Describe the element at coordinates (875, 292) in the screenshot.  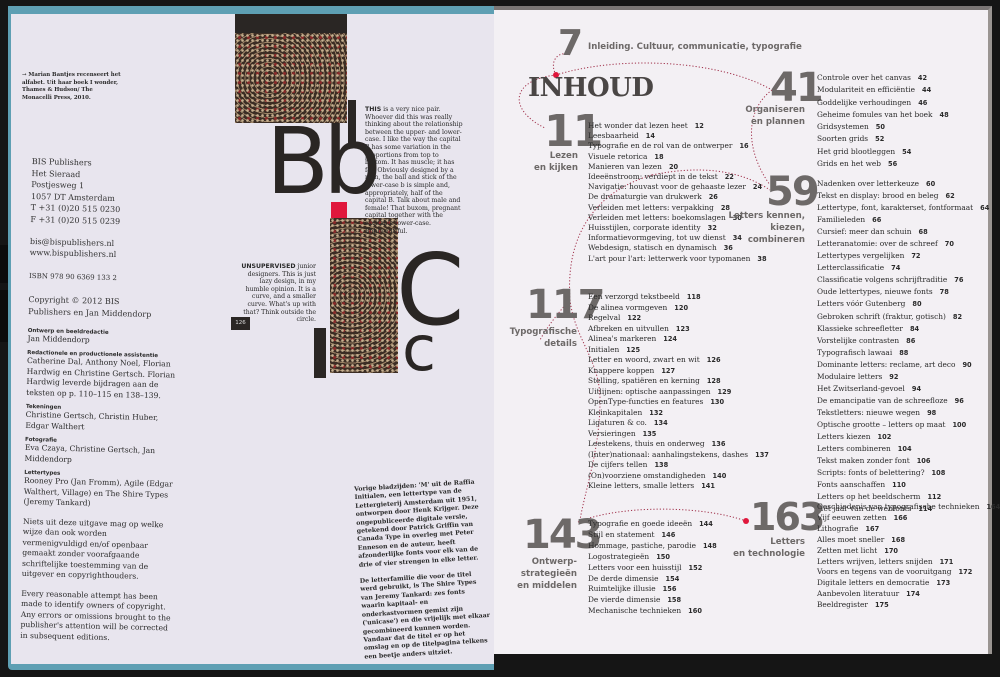
I see `chapter-title: Oude lettertypes, nieuwe fonts` at that location.